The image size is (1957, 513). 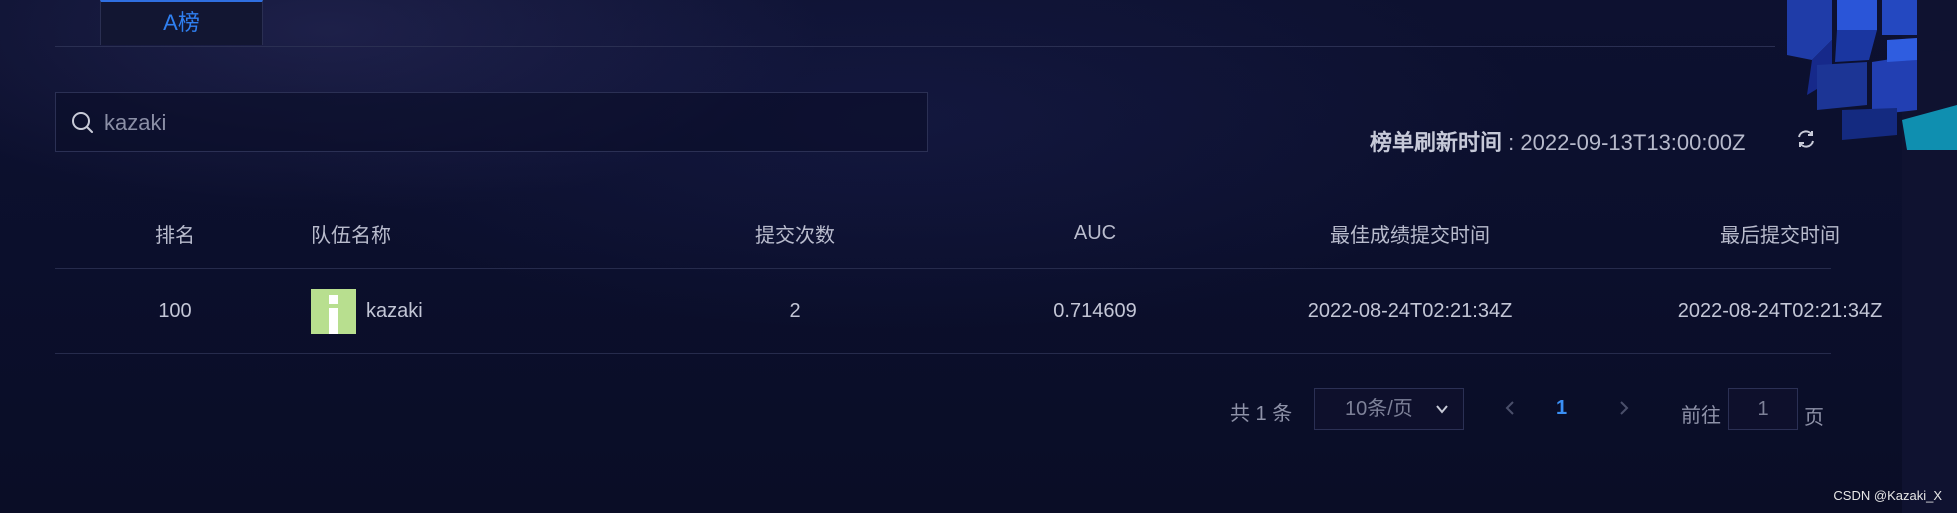 What do you see at coordinates (1806, 139) in the screenshot?
I see `refresh-icon` at bounding box center [1806, 139].